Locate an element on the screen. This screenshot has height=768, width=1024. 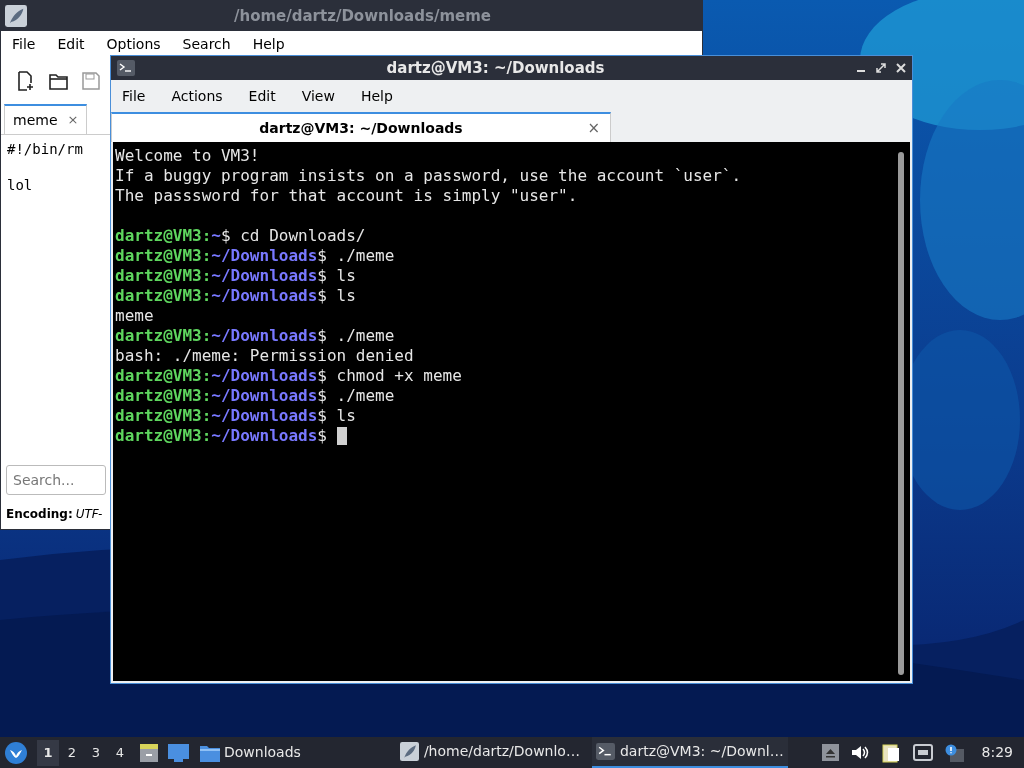
window-title: dartz@VM3: ~/Downloads is located at coordinates (495, 68).